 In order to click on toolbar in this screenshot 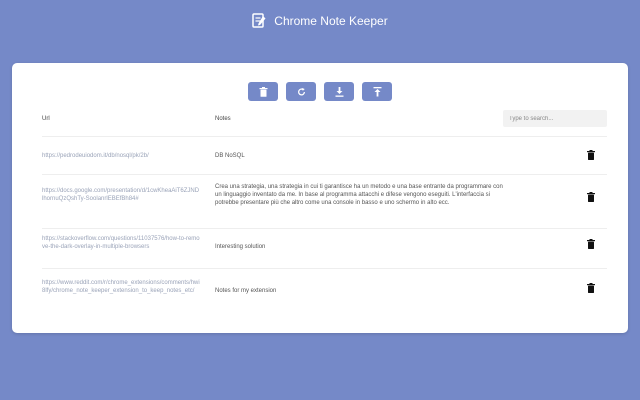, I will do `click(320, 91)`.